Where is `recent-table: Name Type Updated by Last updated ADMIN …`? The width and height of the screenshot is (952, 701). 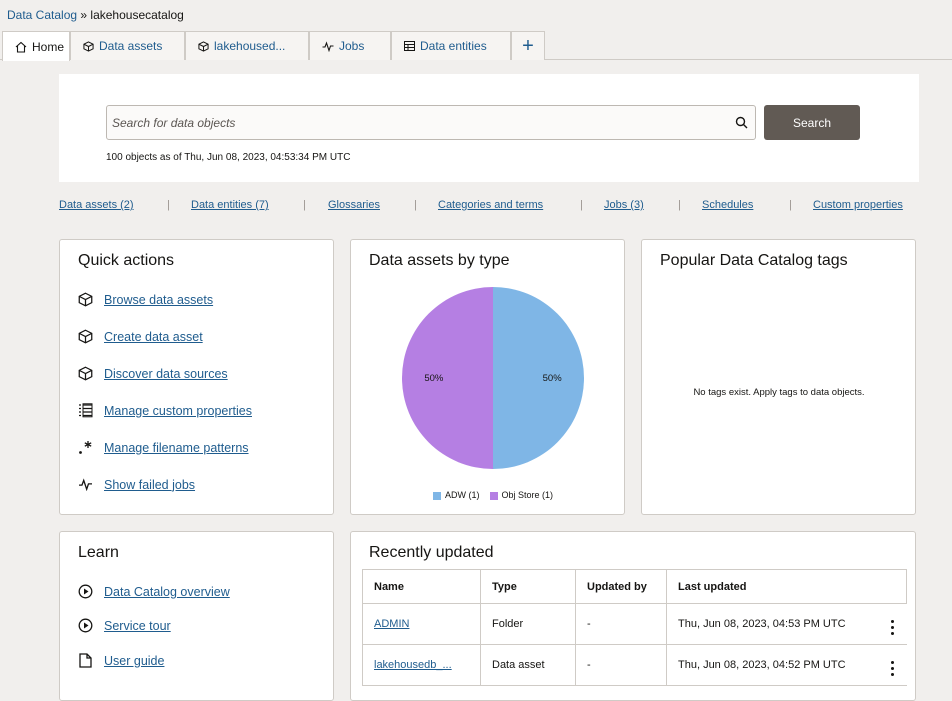 recent-table: Name Type Updated by Last updated ADMIN … is located at coordinates (634, 627).